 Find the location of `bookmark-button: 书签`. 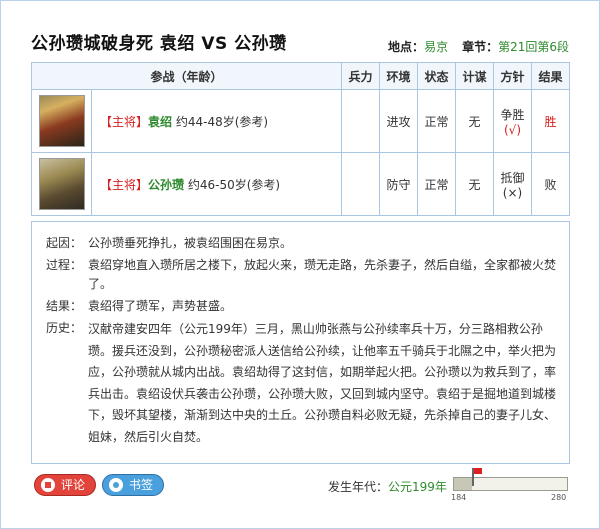

bookmark-button: 书签 is located at coordinates (133, 485).